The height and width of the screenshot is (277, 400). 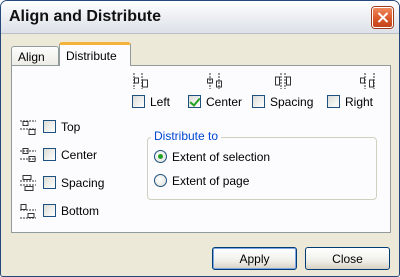 I want to click on close-window-icon, so click(x=382, y=17).